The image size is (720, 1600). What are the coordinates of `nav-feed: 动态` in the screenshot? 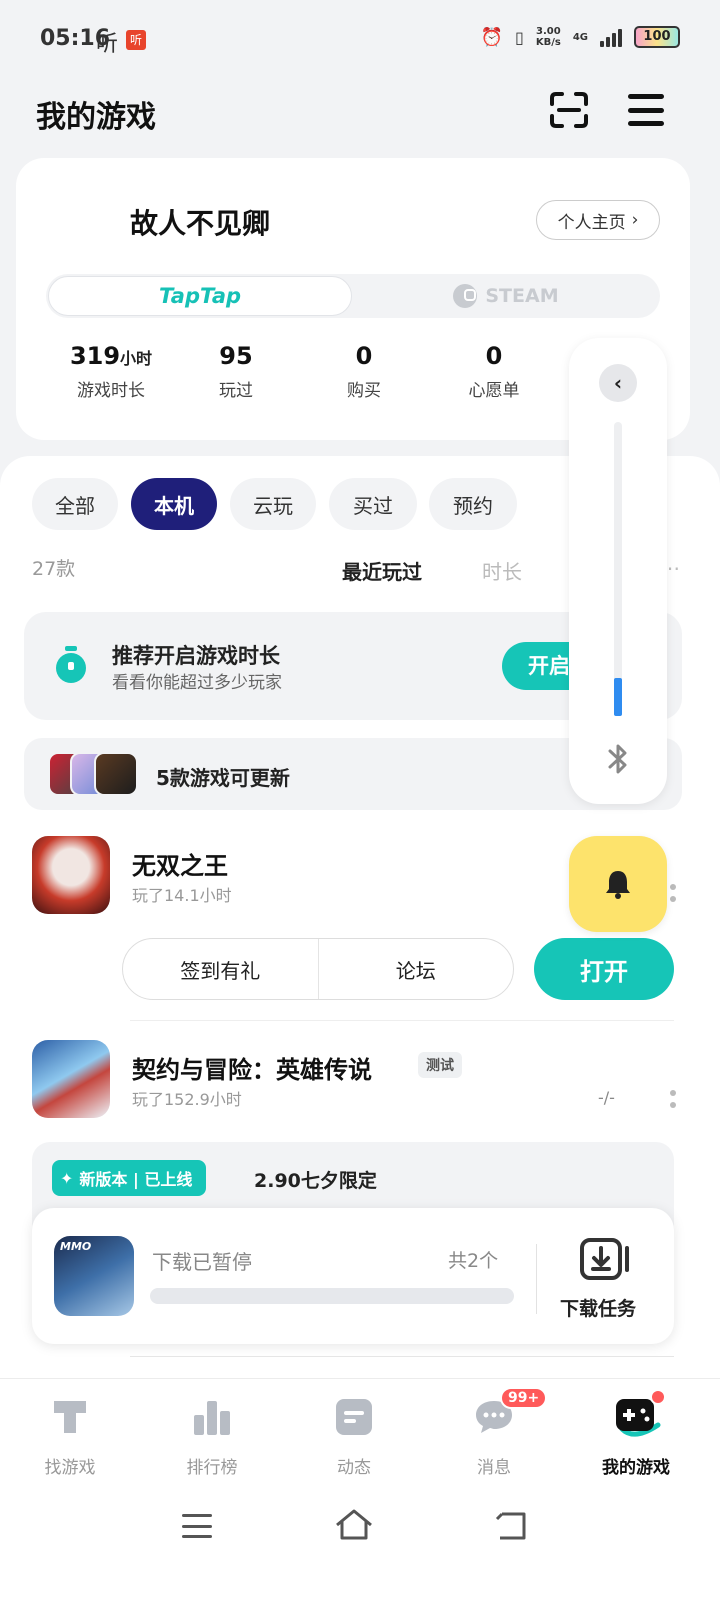 It's located at (354, 1436).